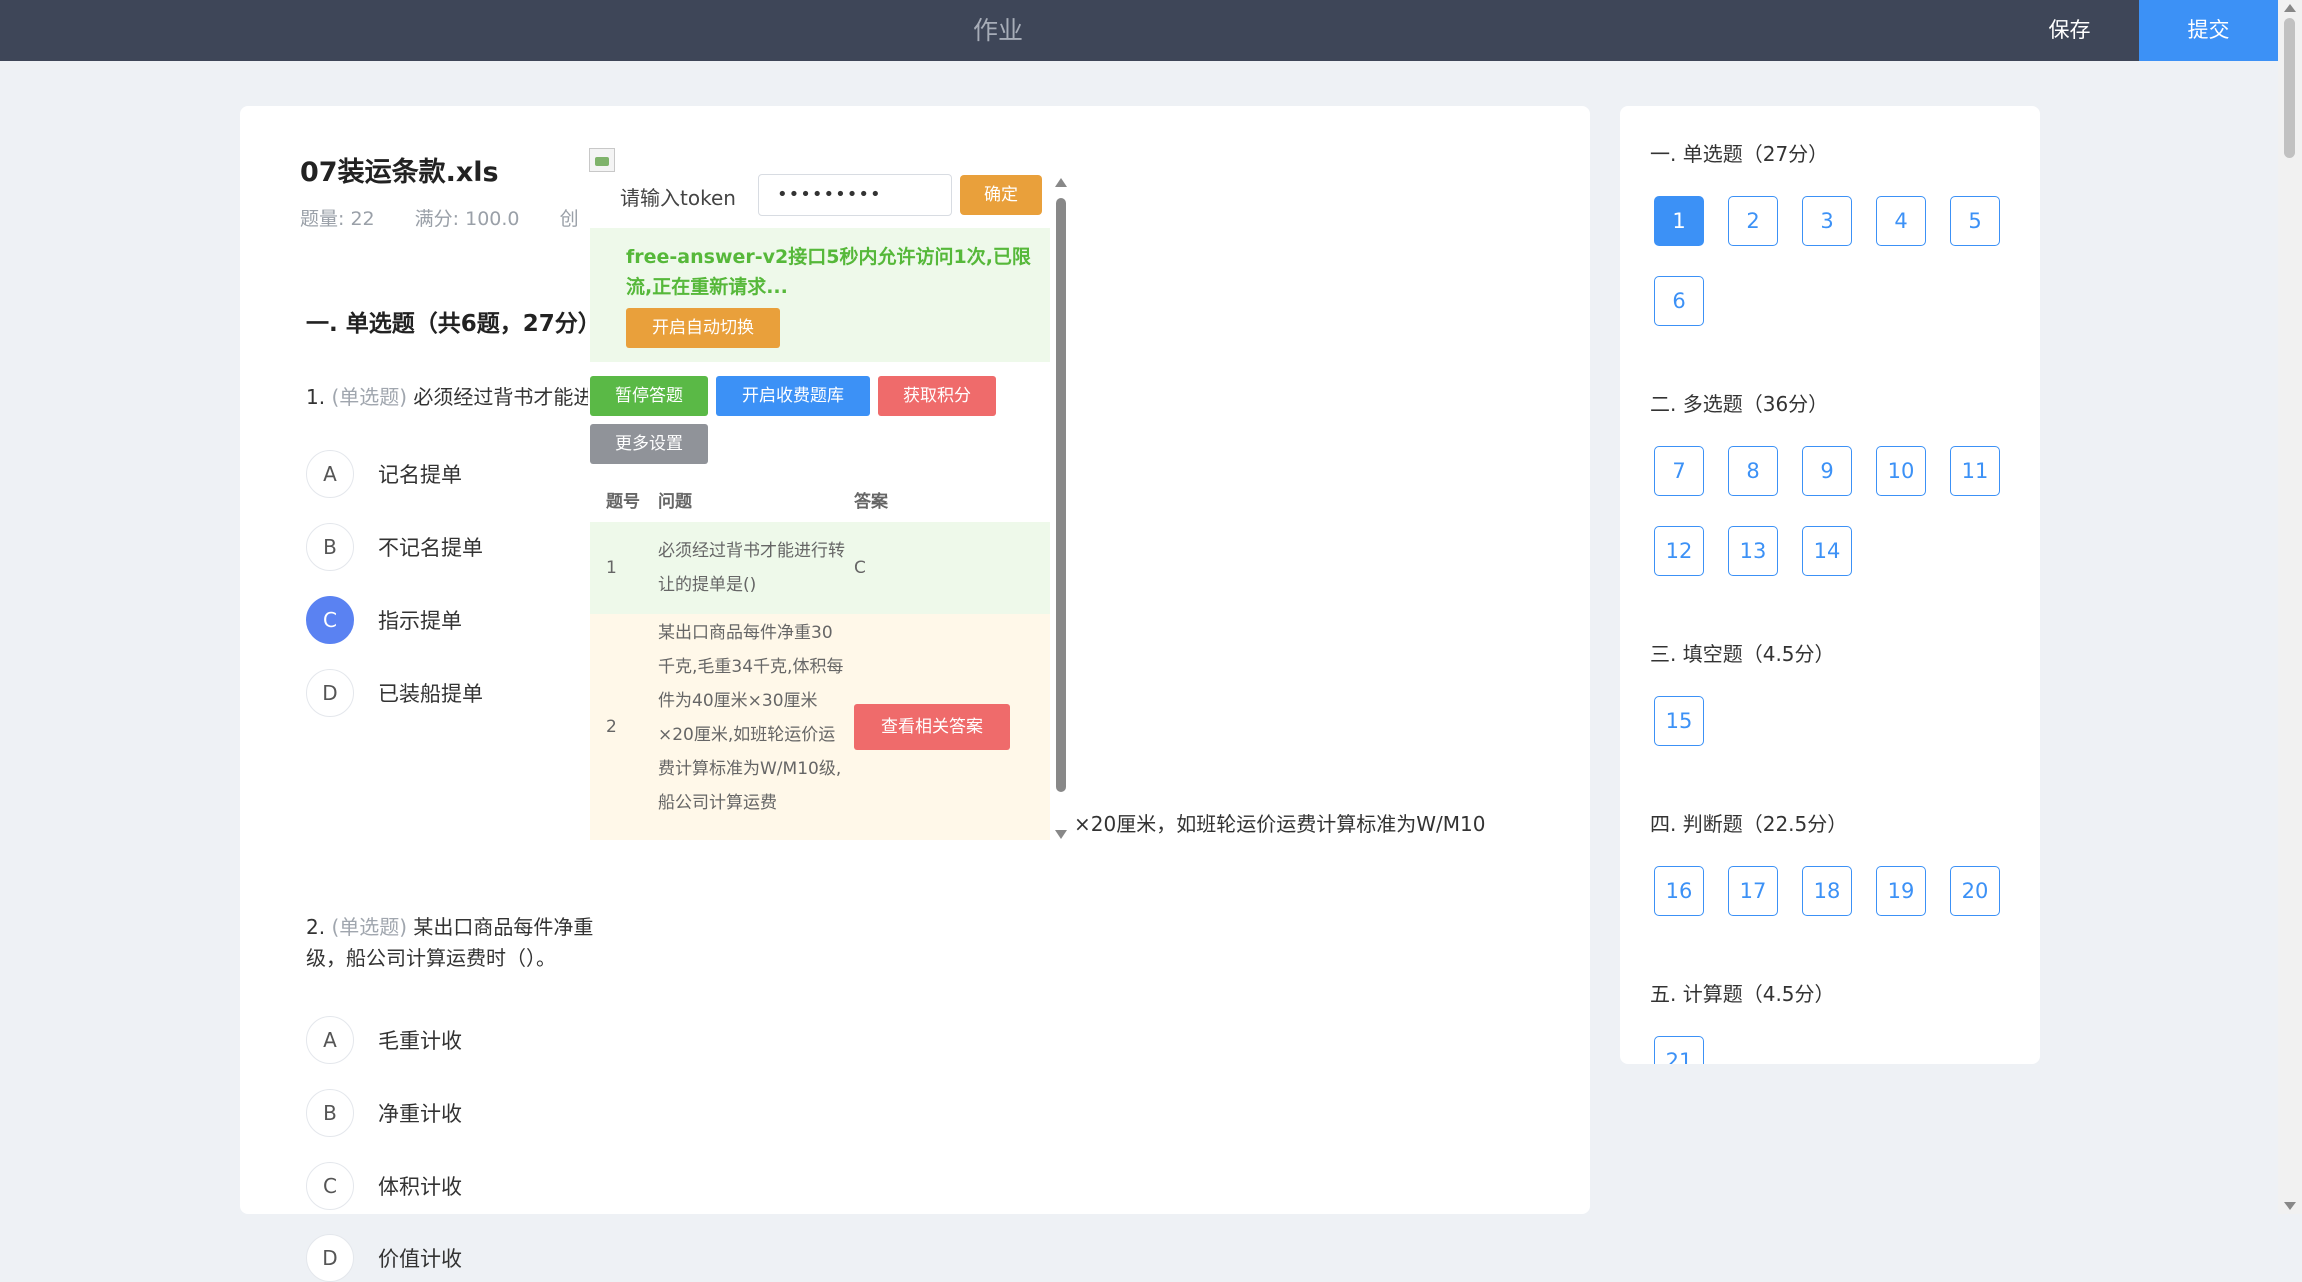 The image size is (2302, 1282). What do you see at coordinates (1827, 551) in the screenshot?
I see `nav-question-14: 14` at bounding box center [1827, 551].